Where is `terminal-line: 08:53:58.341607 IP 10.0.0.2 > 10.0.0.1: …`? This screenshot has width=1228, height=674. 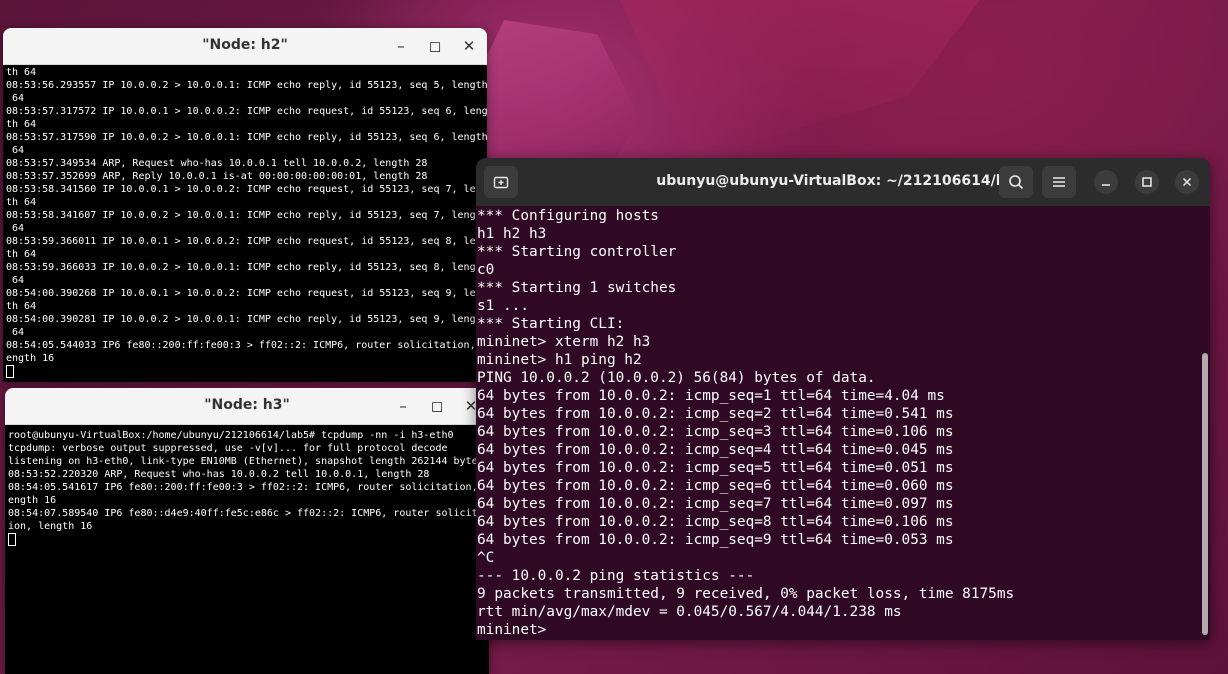
terminal-line: 08:53:58.341607 IP 10.0.0.2 > 10.0.0.1: … is located at coordinates (246, 215).